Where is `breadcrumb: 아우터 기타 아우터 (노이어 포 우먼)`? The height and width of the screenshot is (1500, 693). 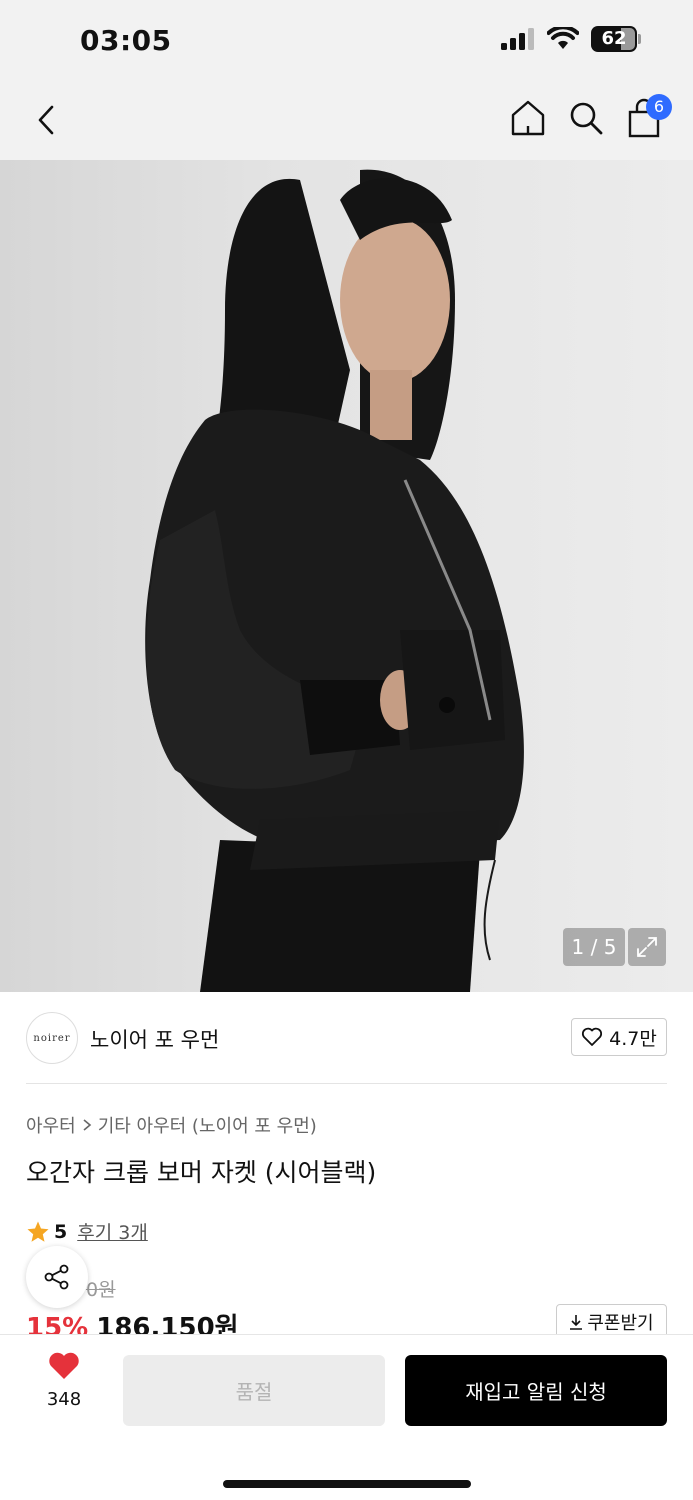 breadcrumb: 아우터 기타 아우터 (노이어 포 우먼) is located at coordinates (171, 1125).